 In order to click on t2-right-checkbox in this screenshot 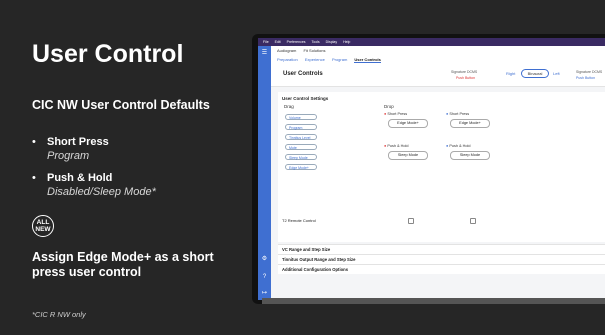, I will do `click(411, 221)`.